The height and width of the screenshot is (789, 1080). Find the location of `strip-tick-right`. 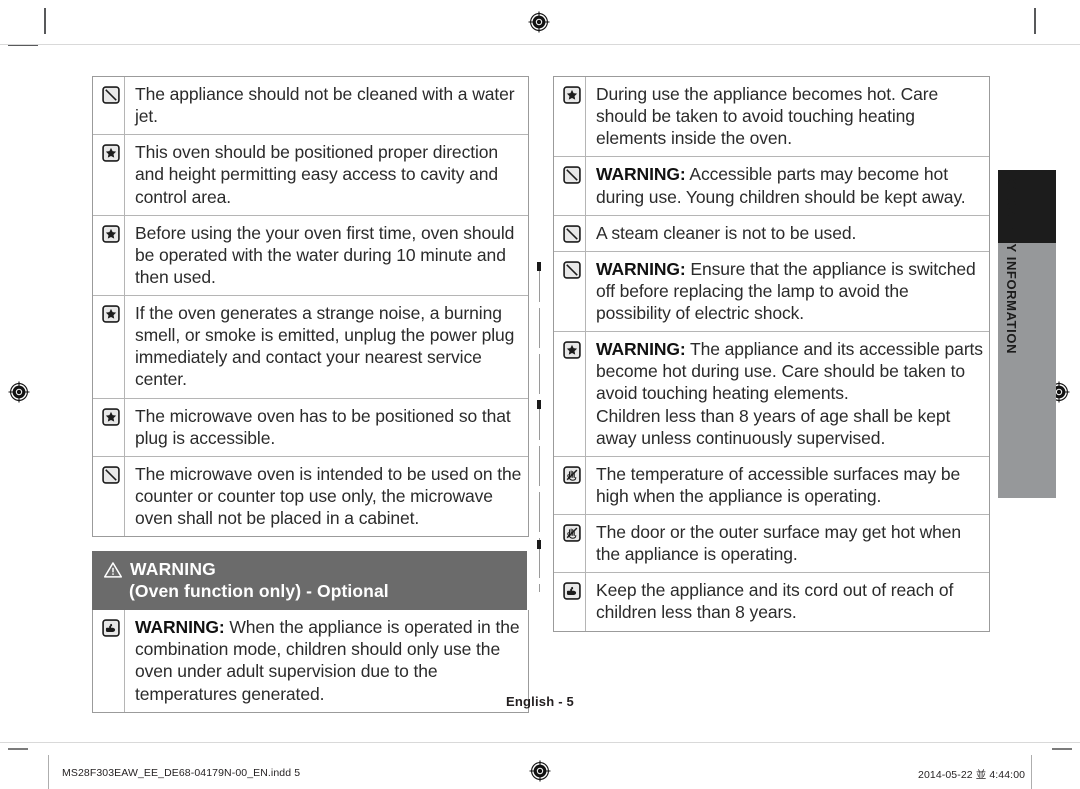

strip-tick-right is located at coordinates (1062, 749).